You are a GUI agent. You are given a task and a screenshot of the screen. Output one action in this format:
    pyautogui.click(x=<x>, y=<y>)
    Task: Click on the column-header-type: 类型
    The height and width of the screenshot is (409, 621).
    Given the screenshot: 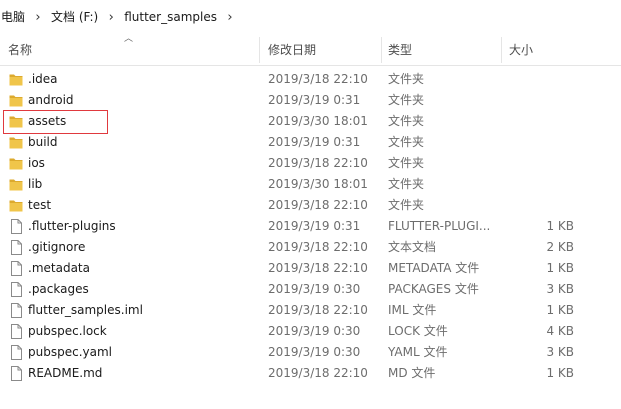 What is the action you would take?
    pyautogui.click(x=400, y=50)
    